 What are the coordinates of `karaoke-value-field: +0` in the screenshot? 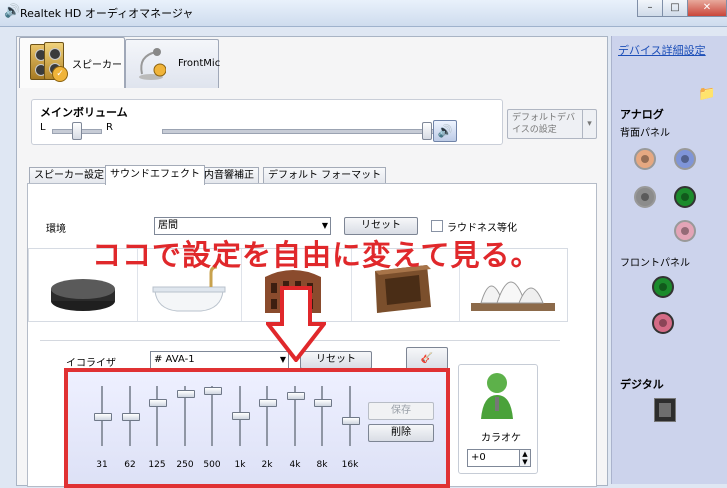 It's located at (493, 458).